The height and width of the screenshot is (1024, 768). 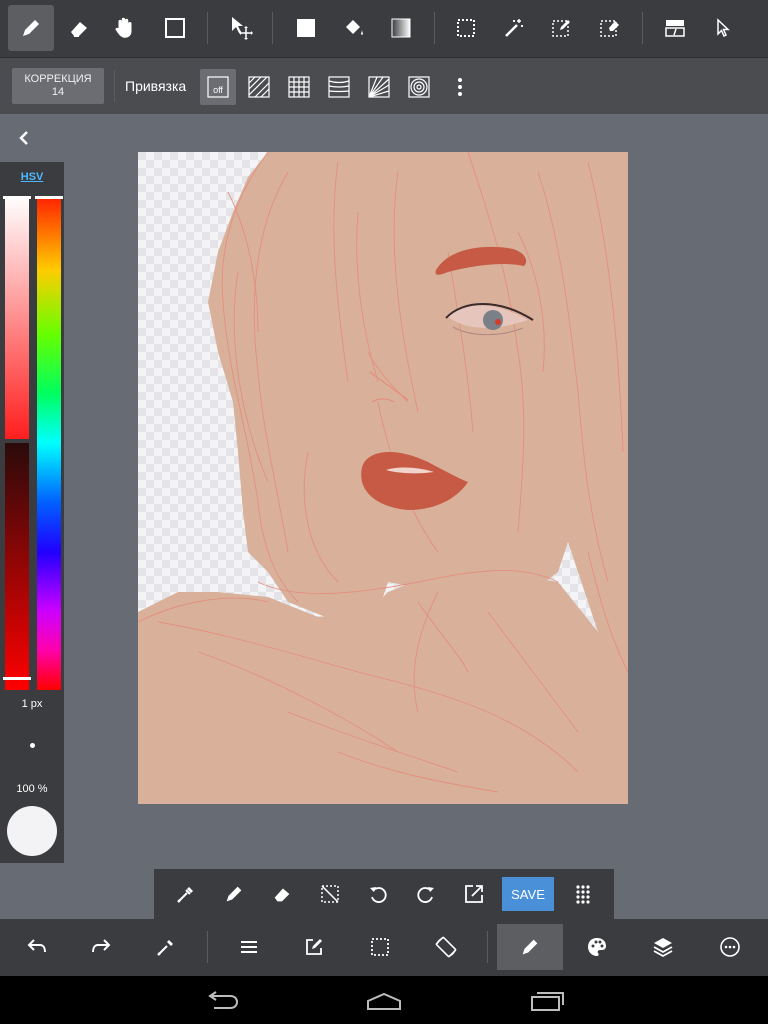 I want to click on brush-size-label: 1 px, so click(x=32, y=704).